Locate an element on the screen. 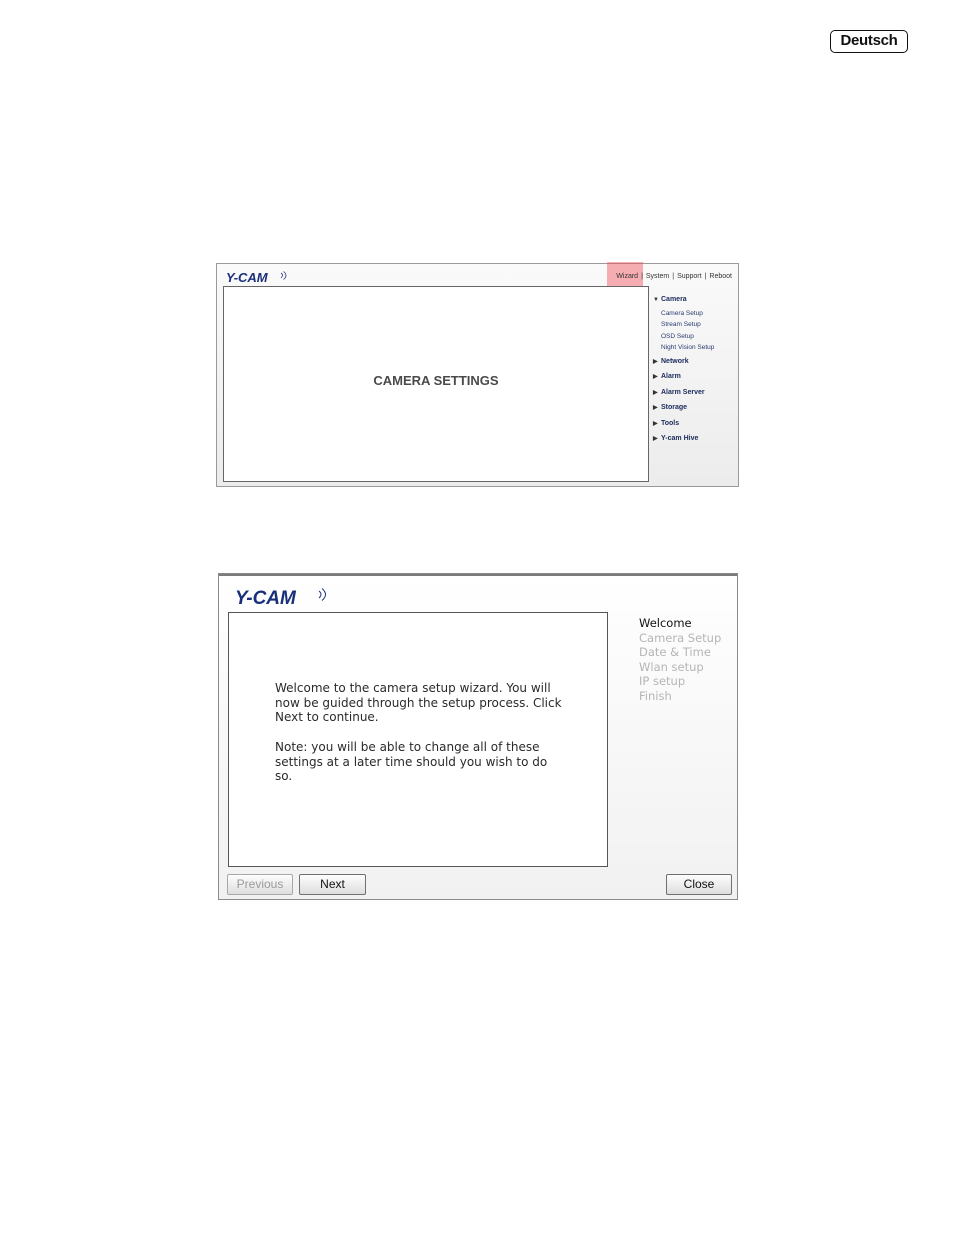  top-navigation: Wizard | System | Support | Reboot is located at coordinates (674, 276).